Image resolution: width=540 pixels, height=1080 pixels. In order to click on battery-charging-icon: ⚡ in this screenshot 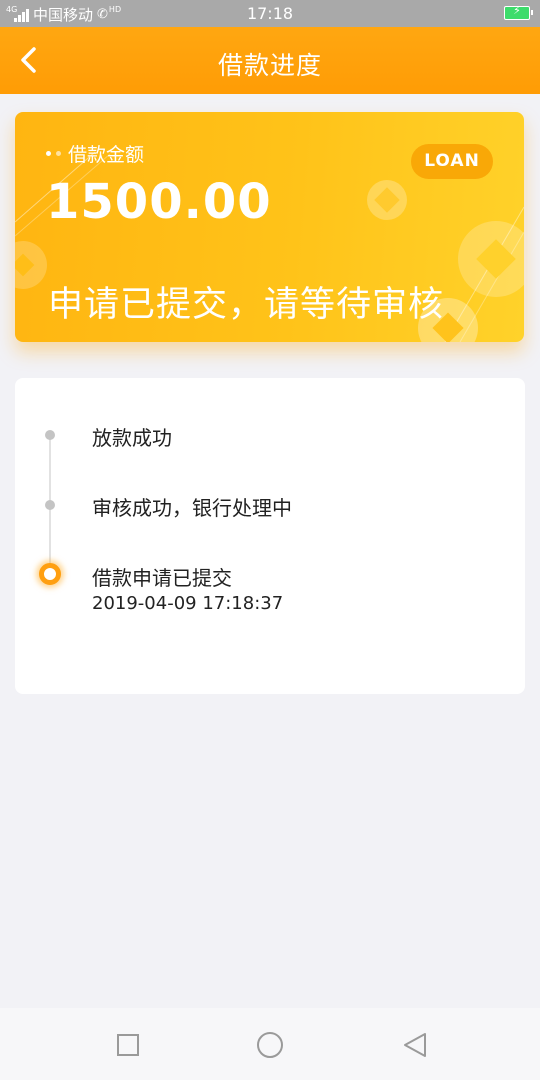, I will do `click(518, 12)`.